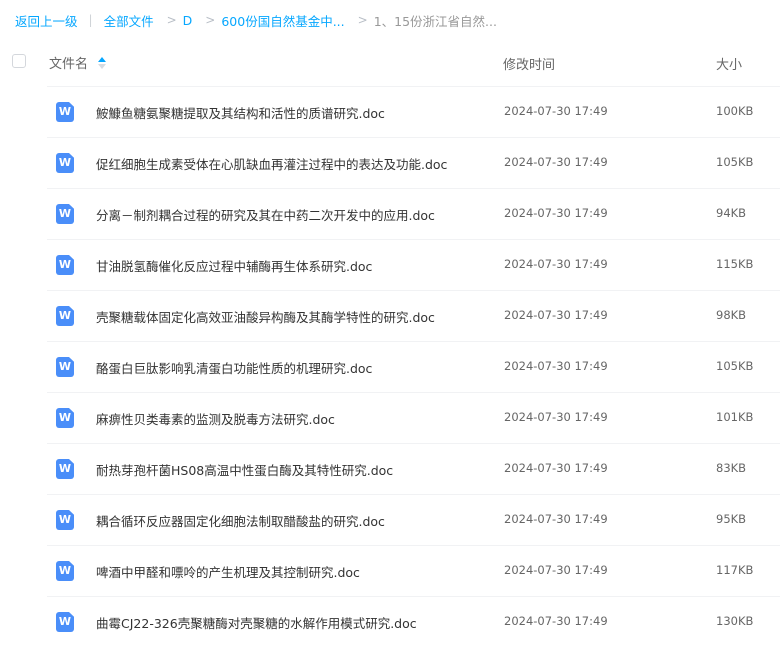  What do you see at coordinates (215, 418) in the screenshot?
I see `file-name: 麻痹性贝类毒素的监测及脱毒方法研究.doc` at bounding box center [215, 418].